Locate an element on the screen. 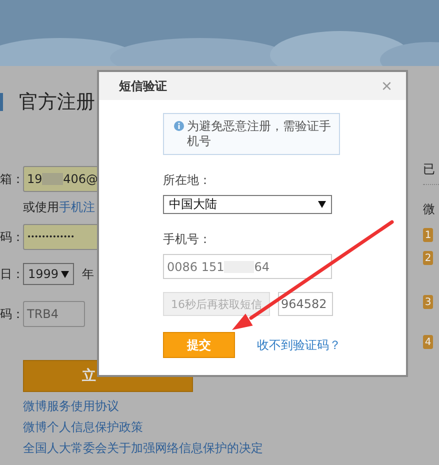  register-note: 或使用手机注 is located at coordinates (59, 207).